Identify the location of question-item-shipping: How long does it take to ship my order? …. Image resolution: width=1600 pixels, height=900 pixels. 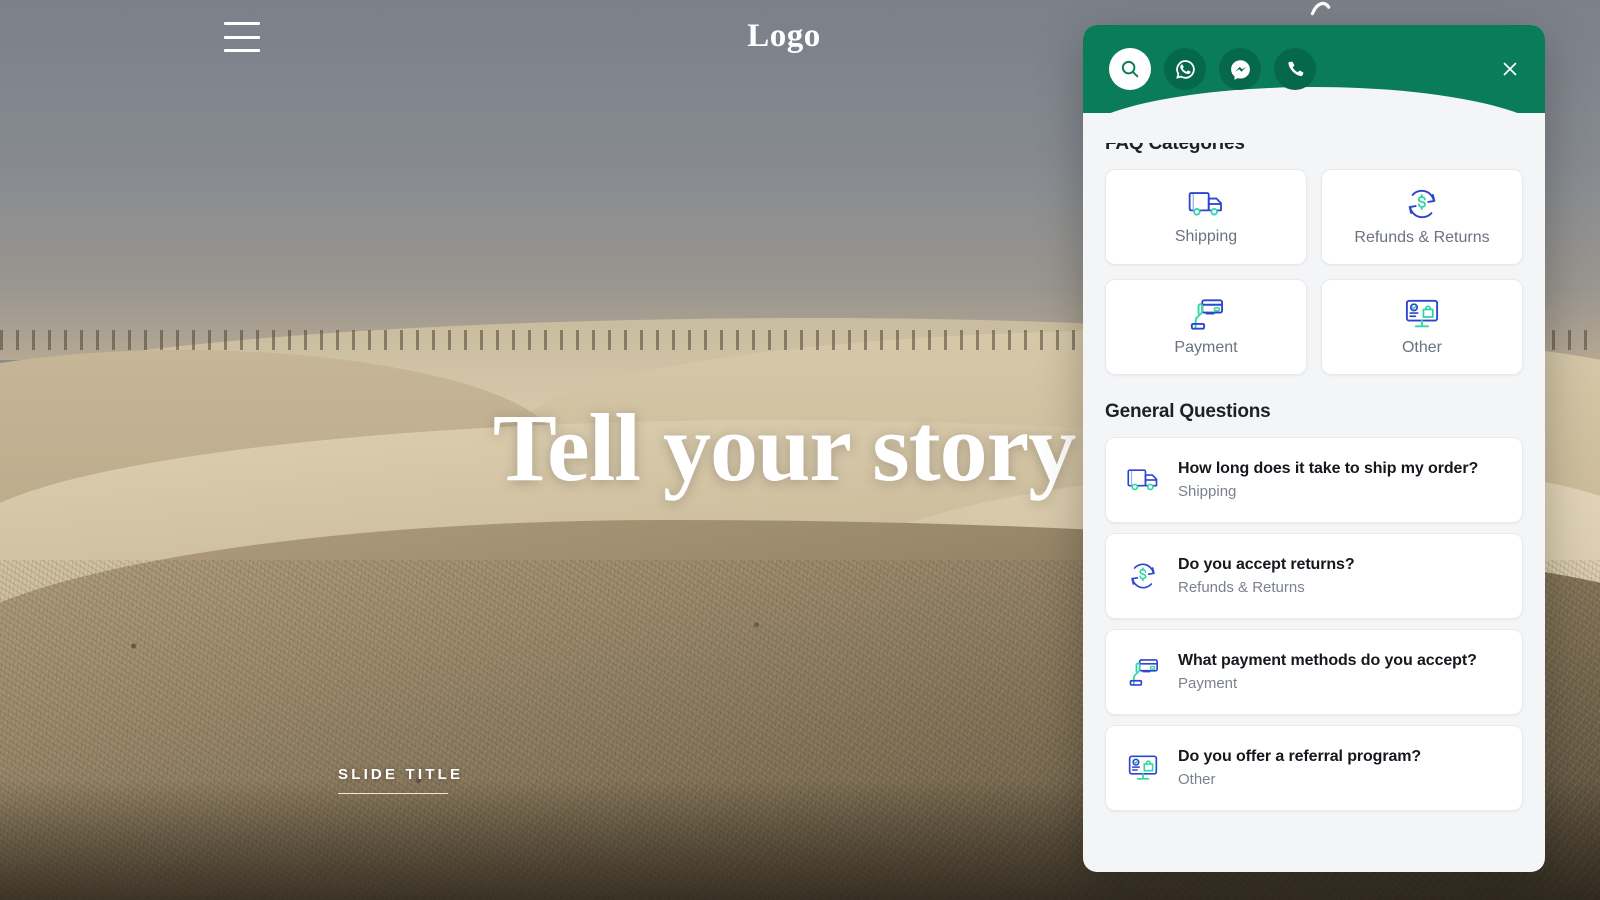
(1314, 480).